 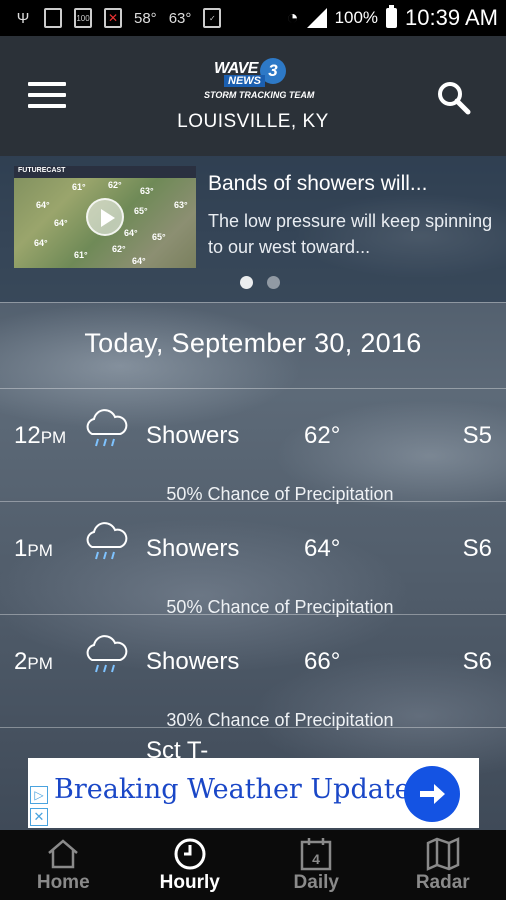 I want to click on clock-icon, so click(x=190, y=854).